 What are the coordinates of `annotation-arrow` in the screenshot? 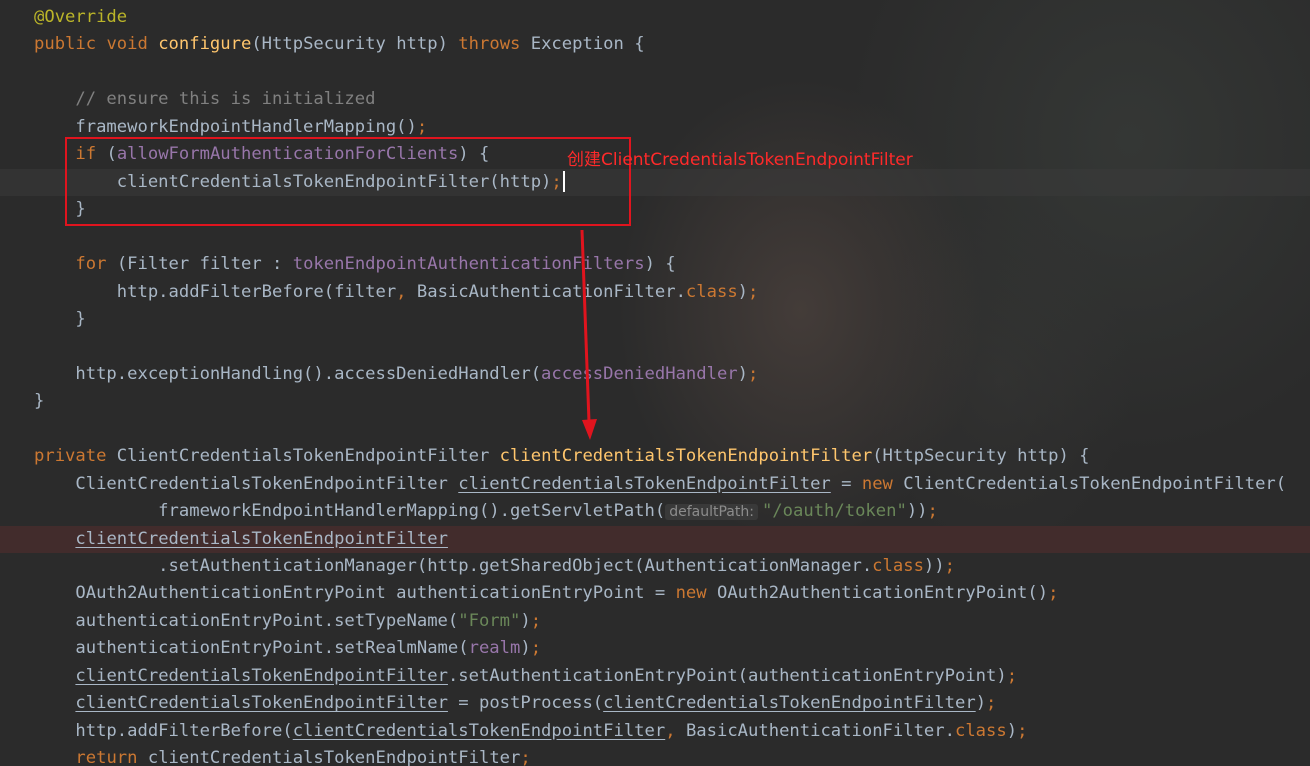 It's located at (588, 334).